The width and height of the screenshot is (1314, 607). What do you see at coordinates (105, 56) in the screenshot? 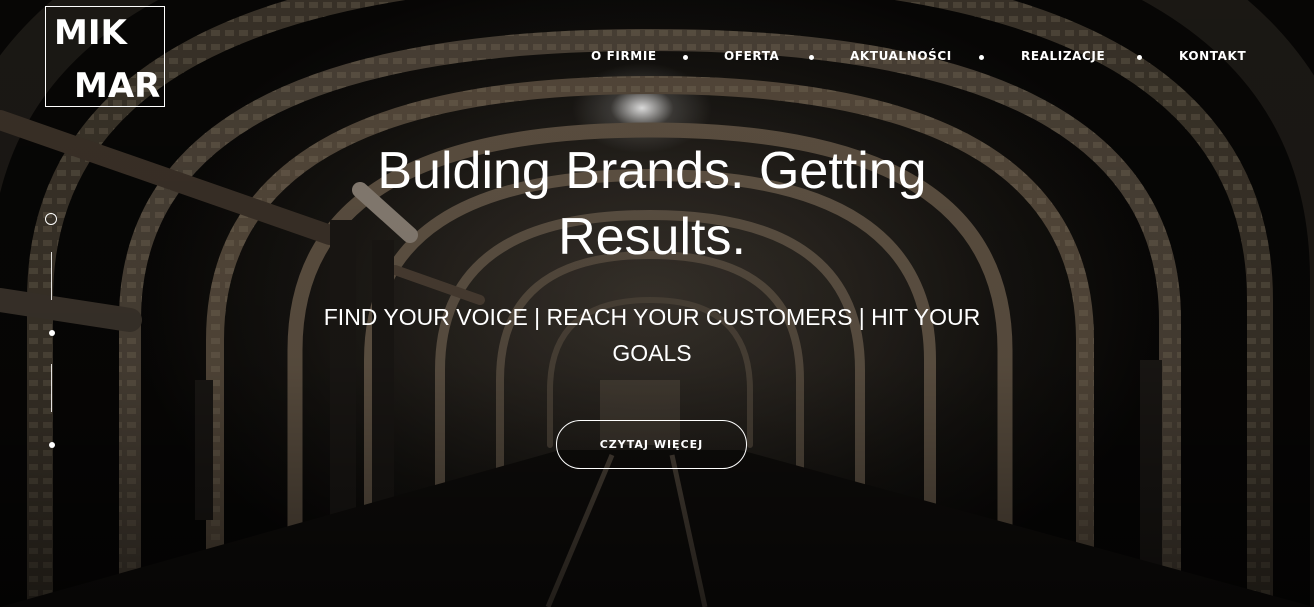
I see `site-logo: MIK MAR` at bounding box center [105, 56].